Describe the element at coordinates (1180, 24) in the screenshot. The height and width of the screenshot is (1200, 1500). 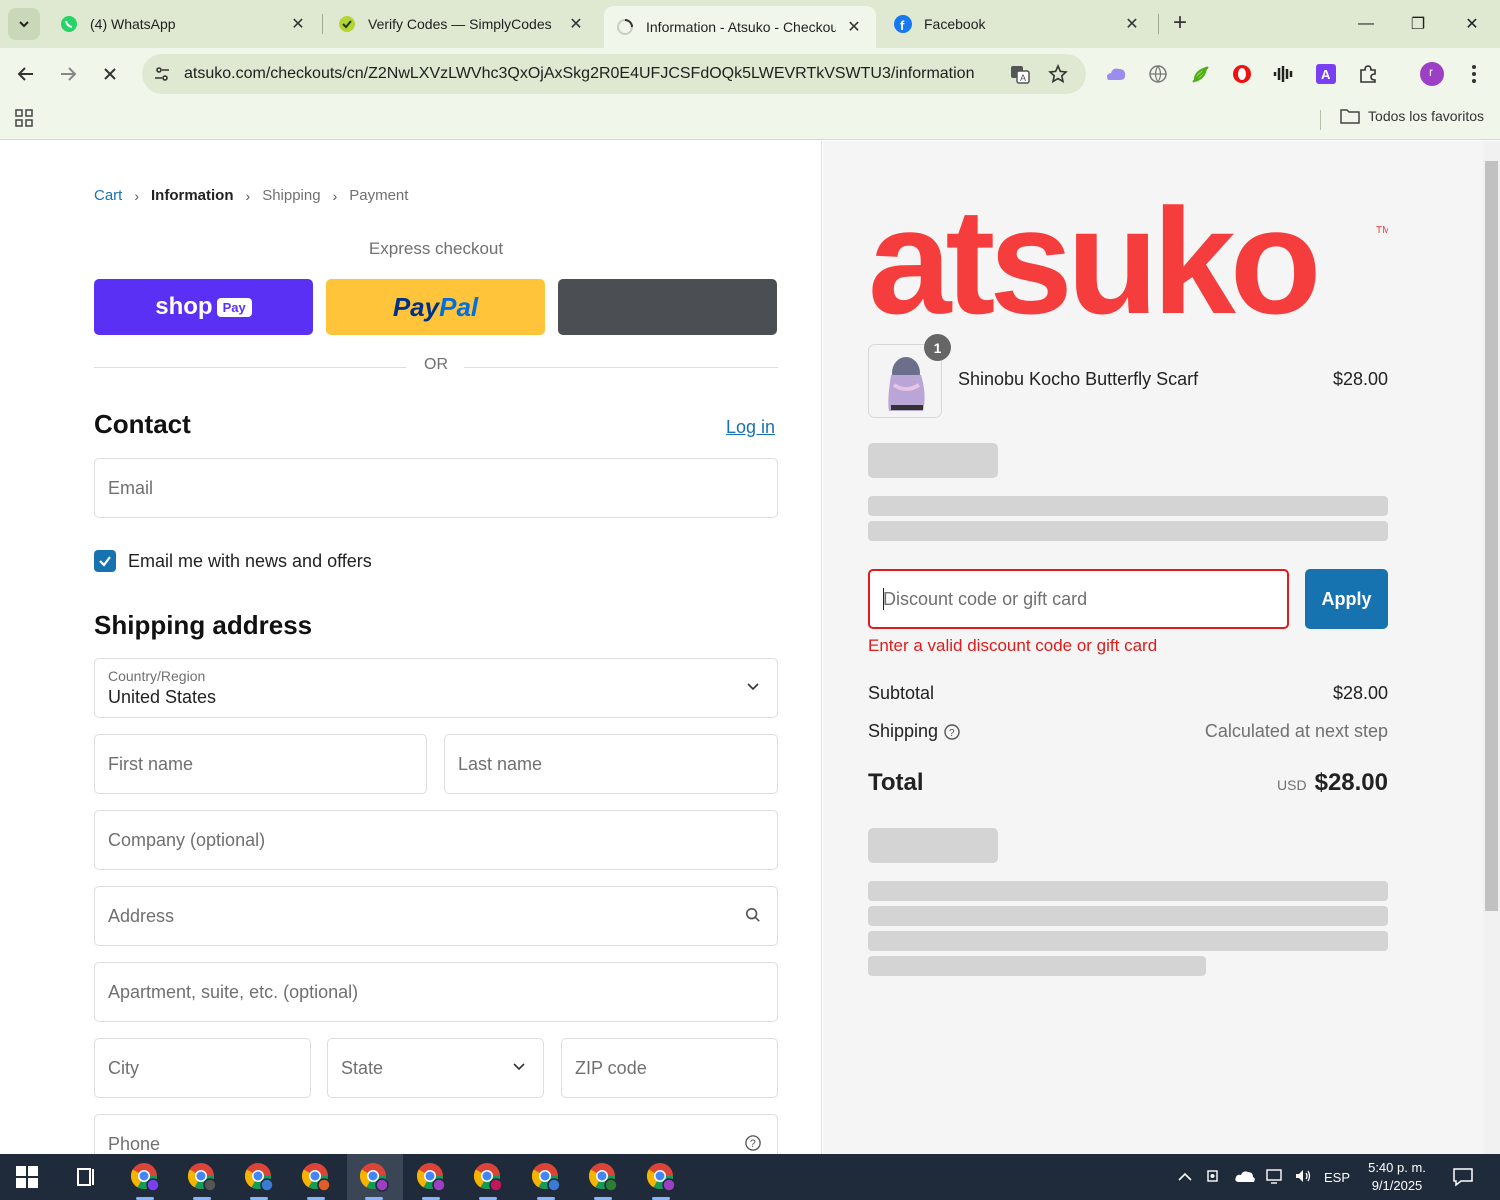
I see `new-tab-button: +` at that location.